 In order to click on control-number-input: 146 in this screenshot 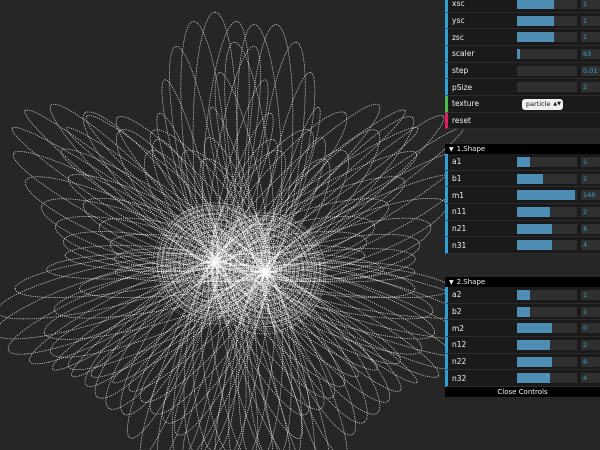, I will do `click(590, 195)`.